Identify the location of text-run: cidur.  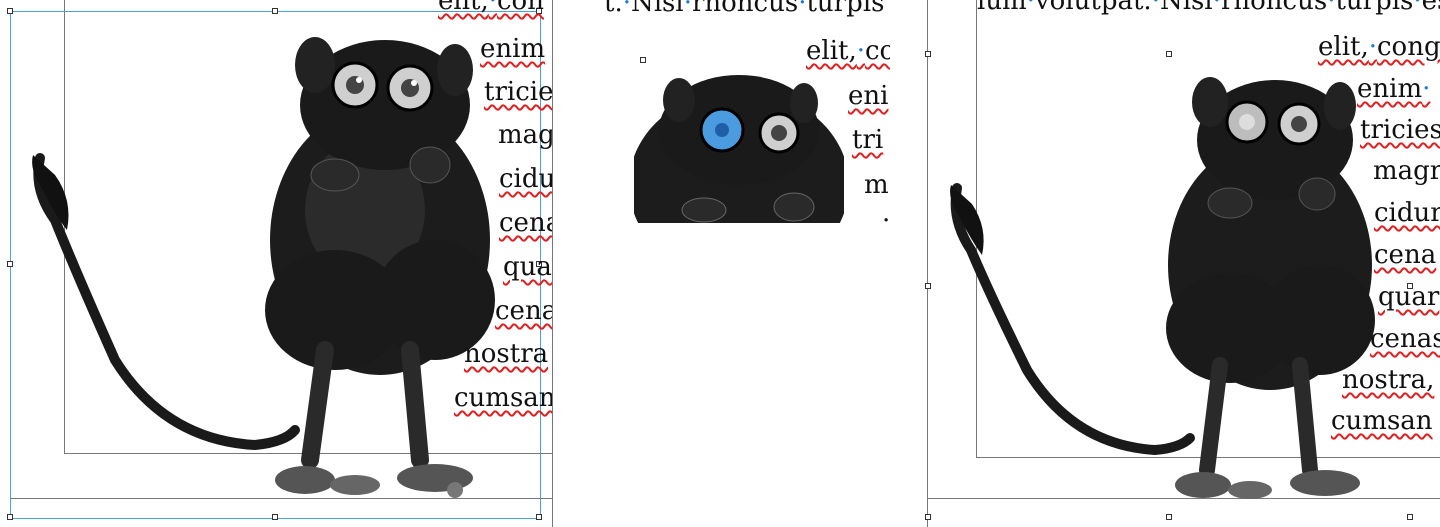
(1407, 213).